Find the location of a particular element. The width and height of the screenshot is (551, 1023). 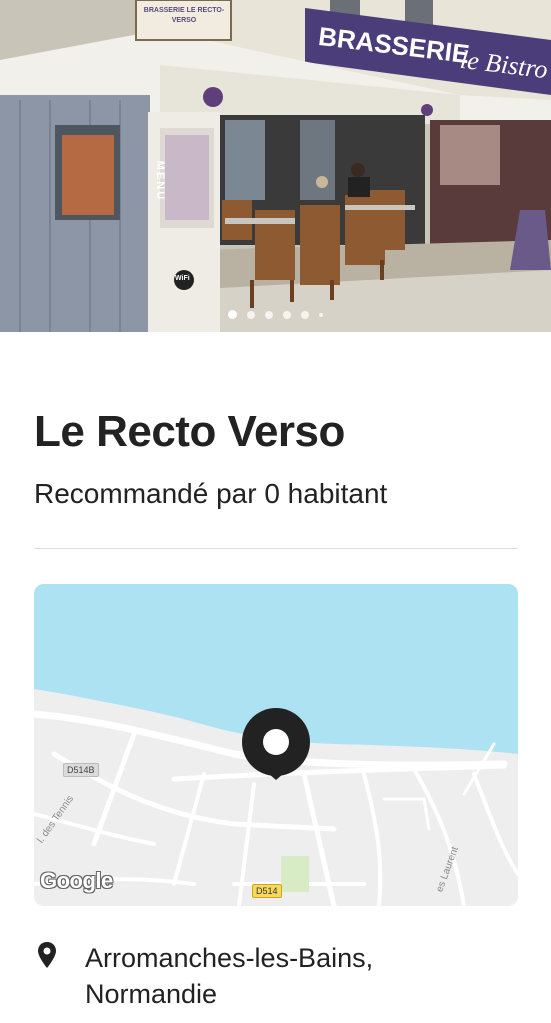

wifi-badge: WiFi is located at coordinates (182, 278).